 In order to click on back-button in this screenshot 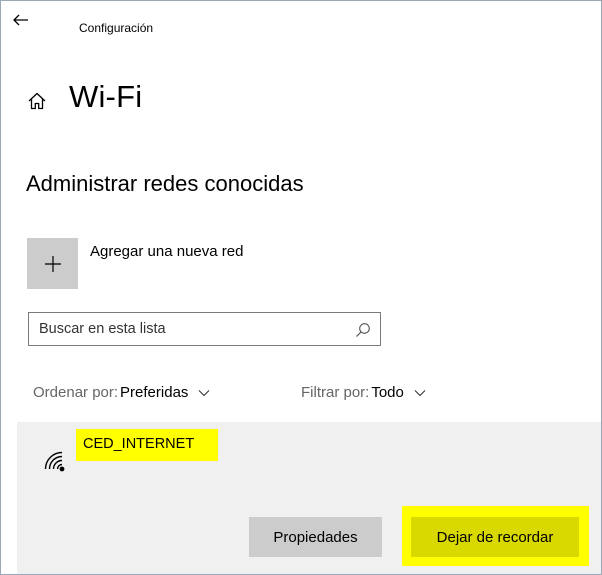, I will do `click(21, 20)`.